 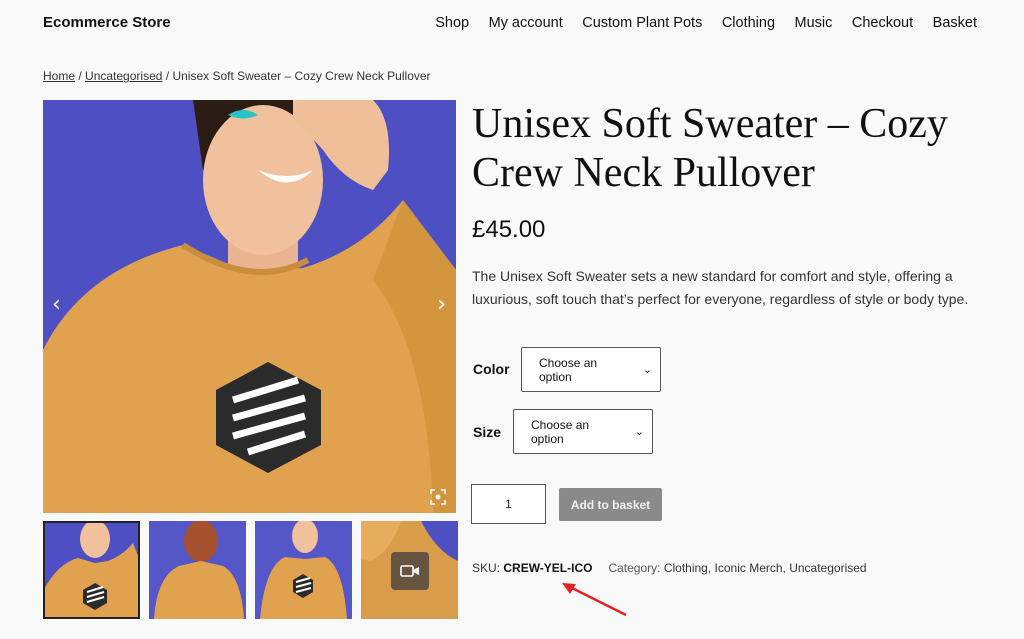 What do you see at coordinates (123, 76) in the screenshot?
I see `breadcrumb-category: Uncategorised` at bounding box center [123, 76].